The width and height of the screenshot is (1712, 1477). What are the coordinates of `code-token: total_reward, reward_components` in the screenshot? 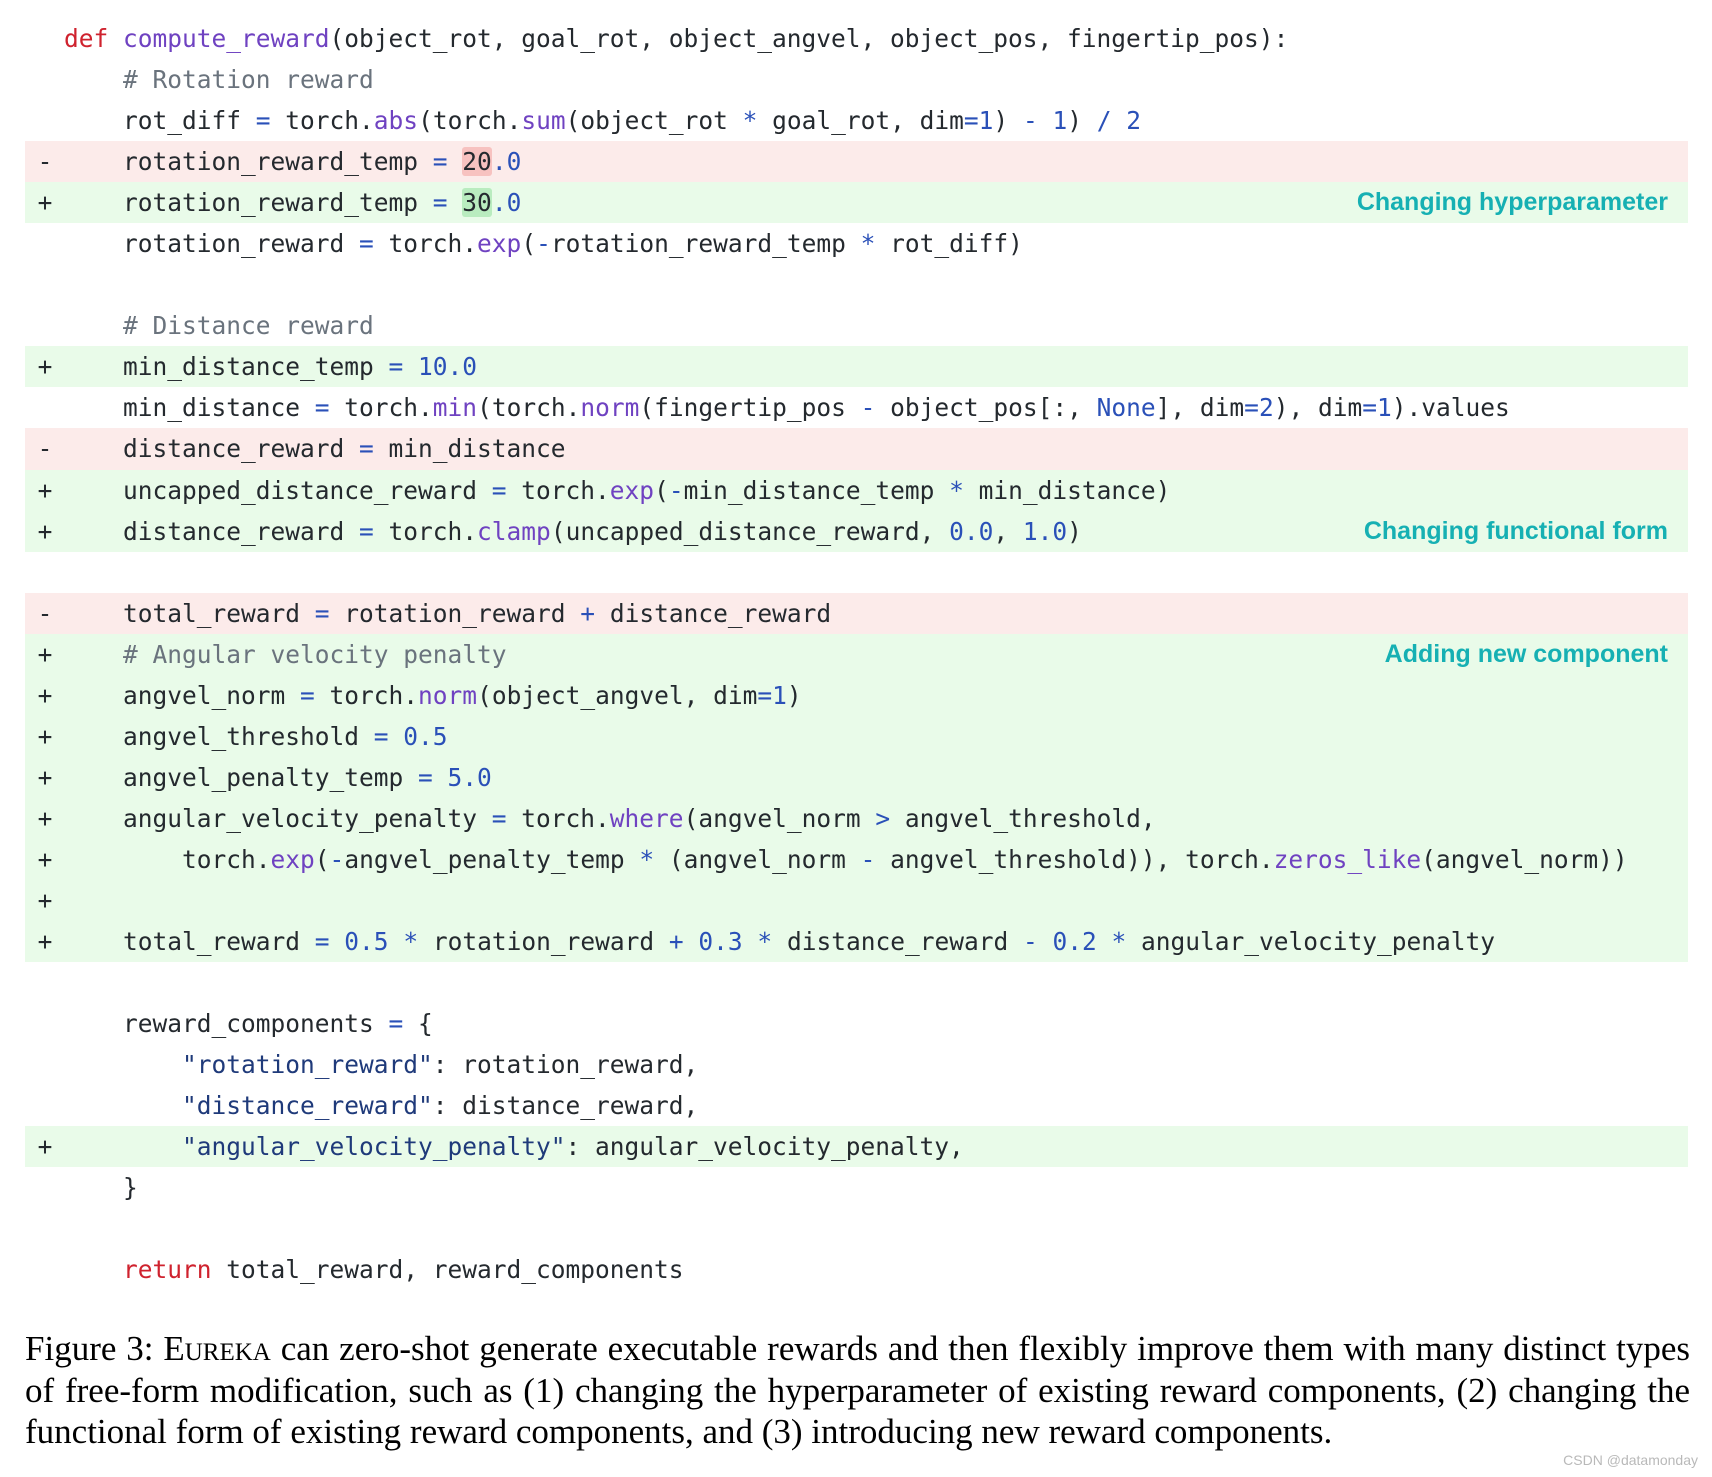 It's located at (447, 1270).